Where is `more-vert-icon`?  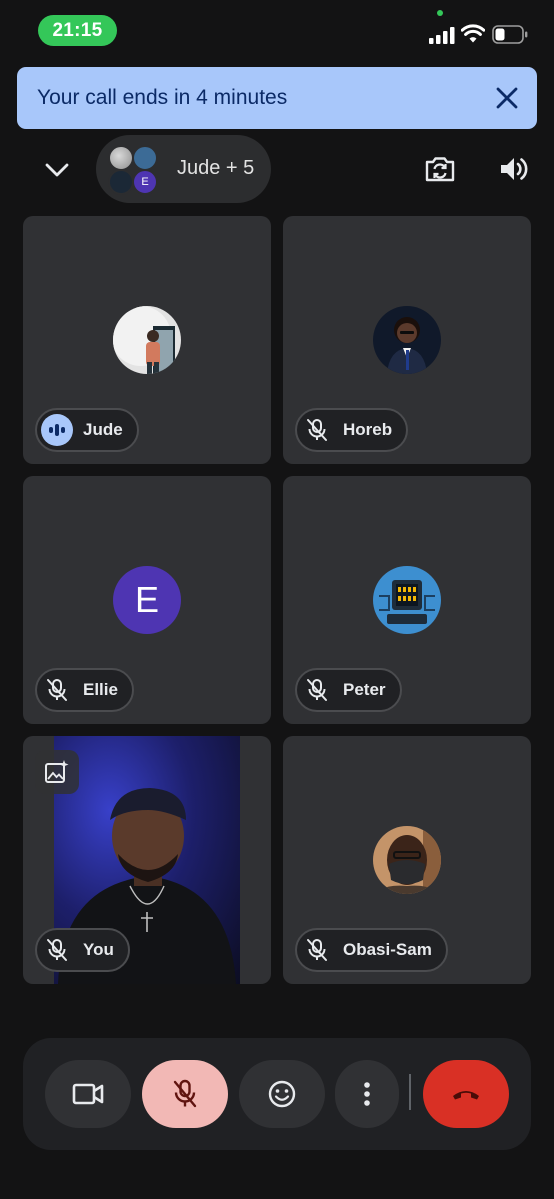 more-vert-icon is located at coordinates (367, 1094).